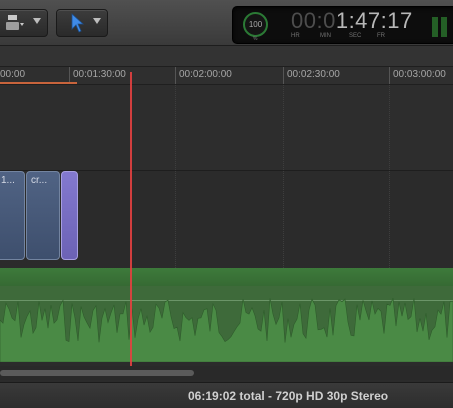 The width and height of the screenshot is (453, 408). Describe the element at coordinates (38, 83) in the screenshot. I see `range-selection-bar` at that location.